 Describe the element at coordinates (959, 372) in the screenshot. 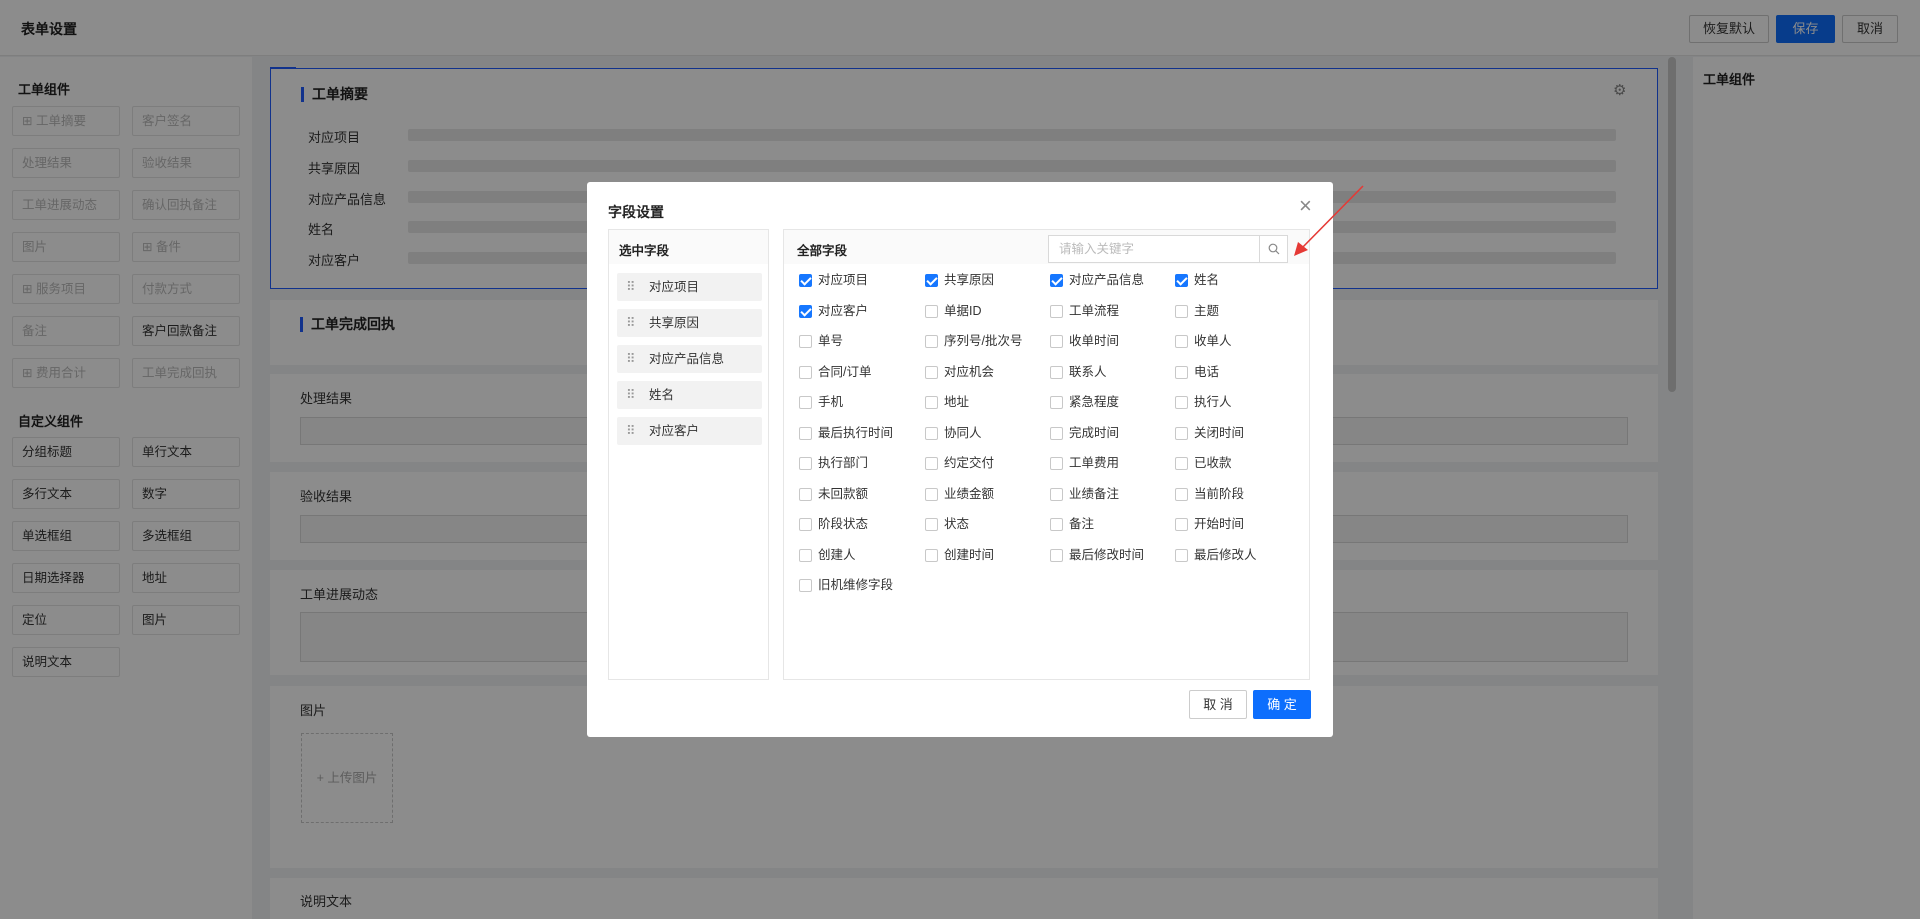

I see `field-checkbox: 对应机会` at that location.